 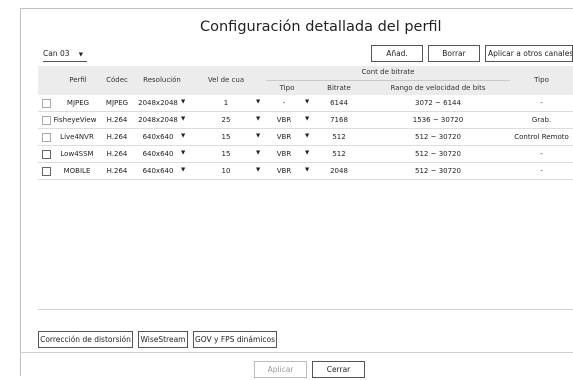 I want to click on header-tipo: Tipo, so click(x=287, y=88).